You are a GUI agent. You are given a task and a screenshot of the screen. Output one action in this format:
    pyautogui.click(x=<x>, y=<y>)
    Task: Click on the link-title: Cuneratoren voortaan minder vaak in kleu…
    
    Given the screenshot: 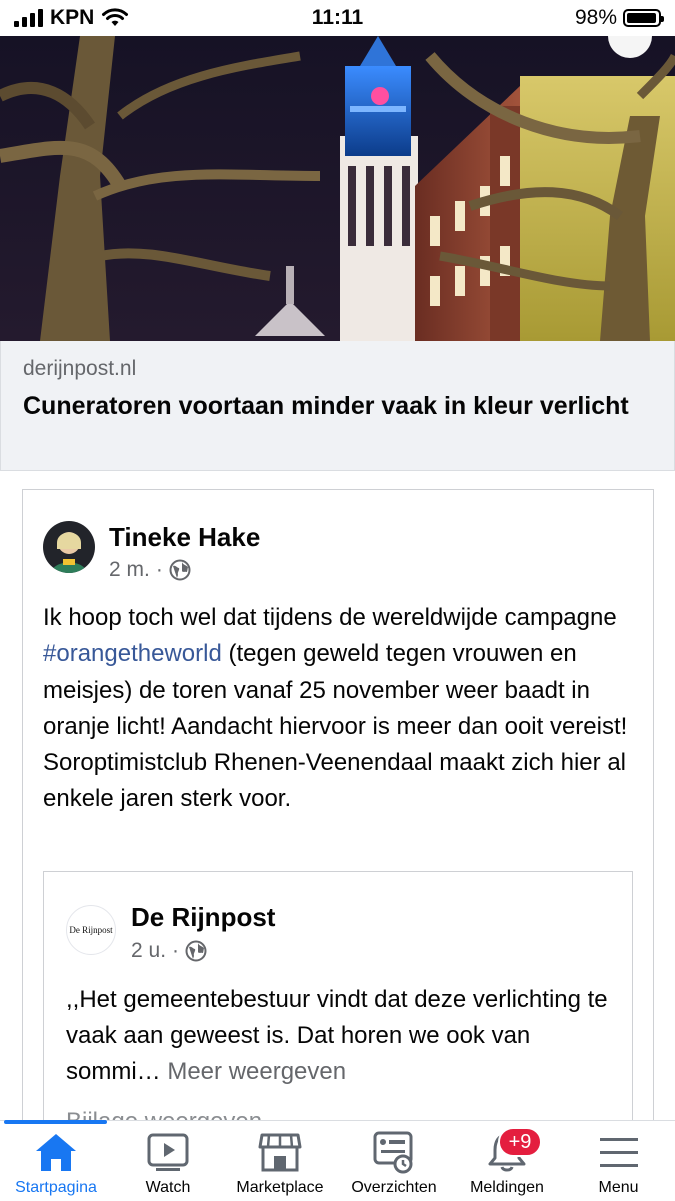 What is the action you would take?
    pyautogui.click(x=333, y=406)
    